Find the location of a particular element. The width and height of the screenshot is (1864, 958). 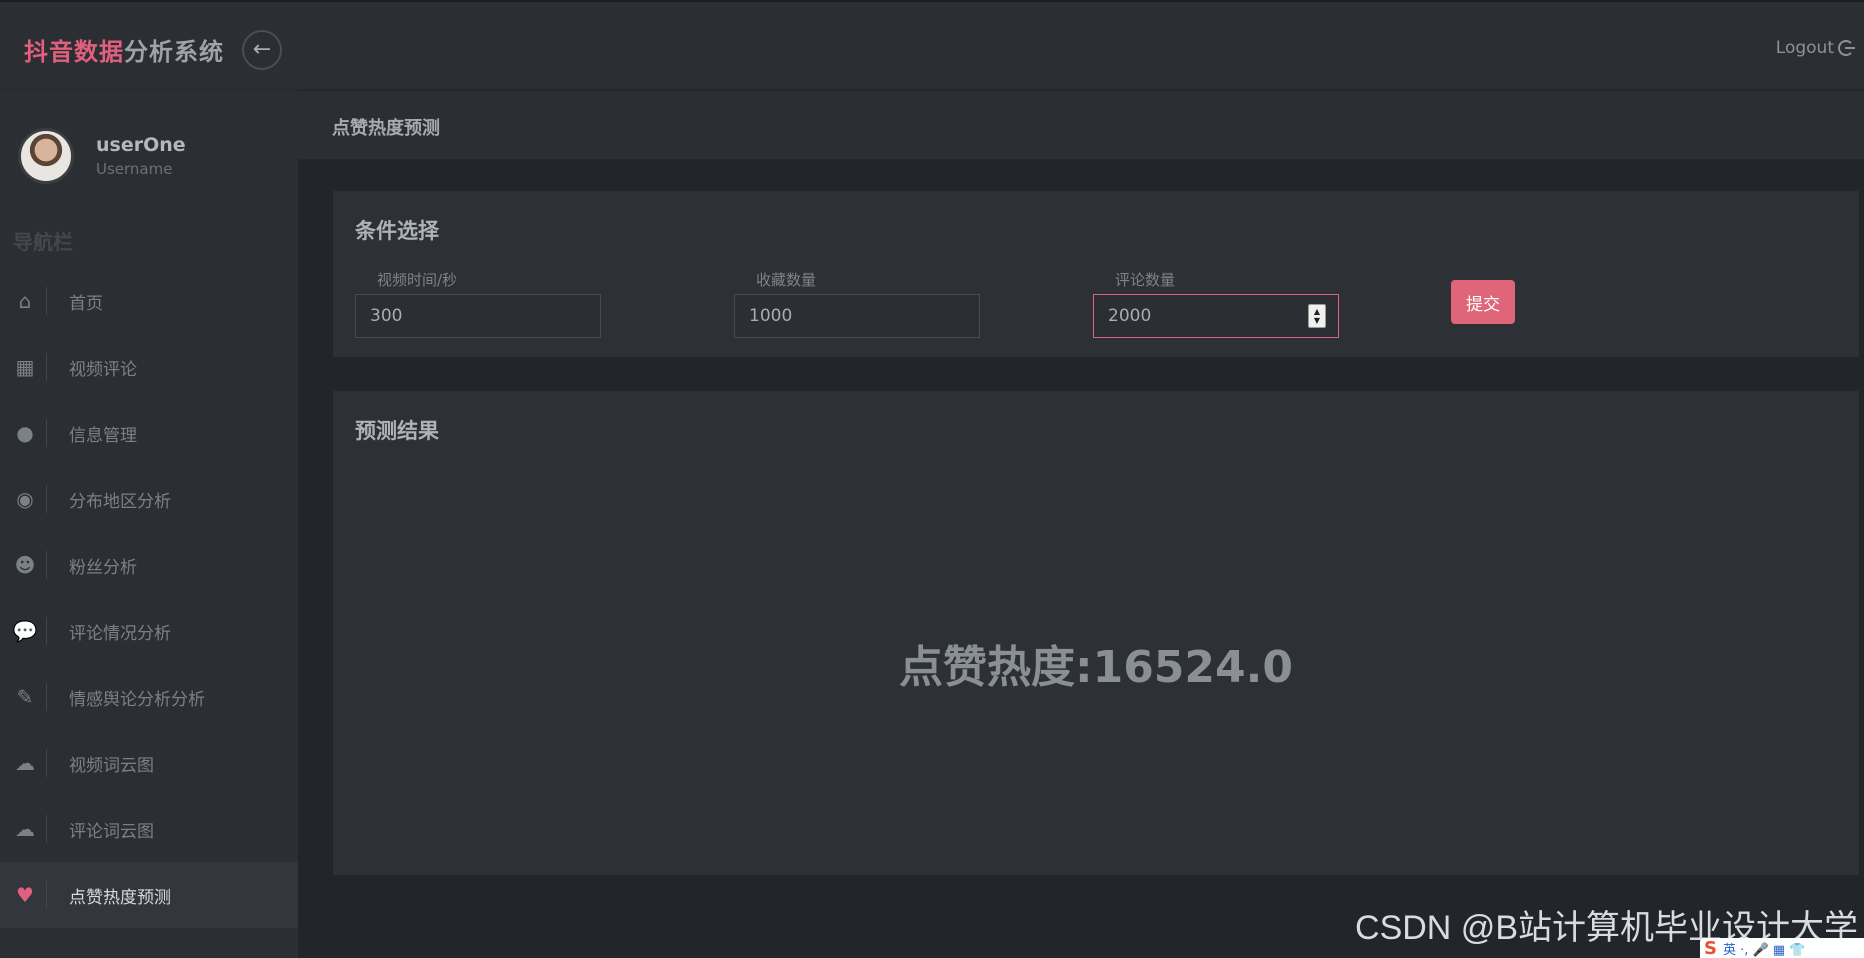

map-pin-icon: ◉ is located at coordinates (25, 499).